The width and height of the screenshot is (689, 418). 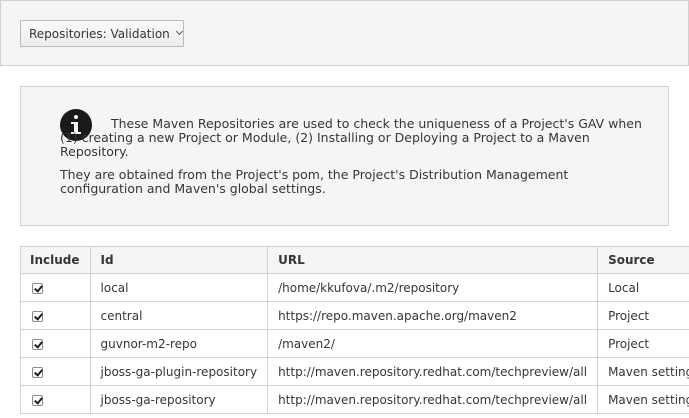 I want to click on table-row: local /home/kkufova/.m2/repository Local, so click(x=354, y=287).